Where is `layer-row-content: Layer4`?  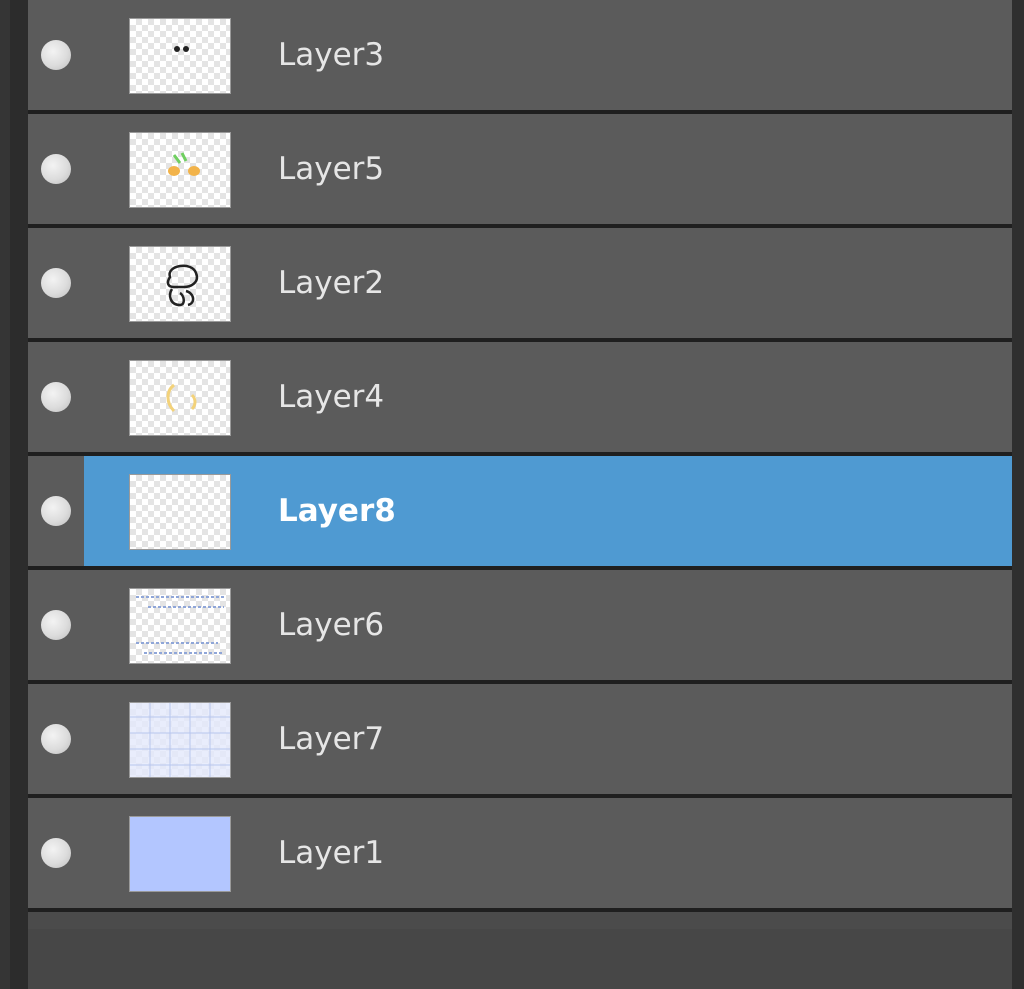 layer-row-content: Layer4 is located at coordinates (548, 397).